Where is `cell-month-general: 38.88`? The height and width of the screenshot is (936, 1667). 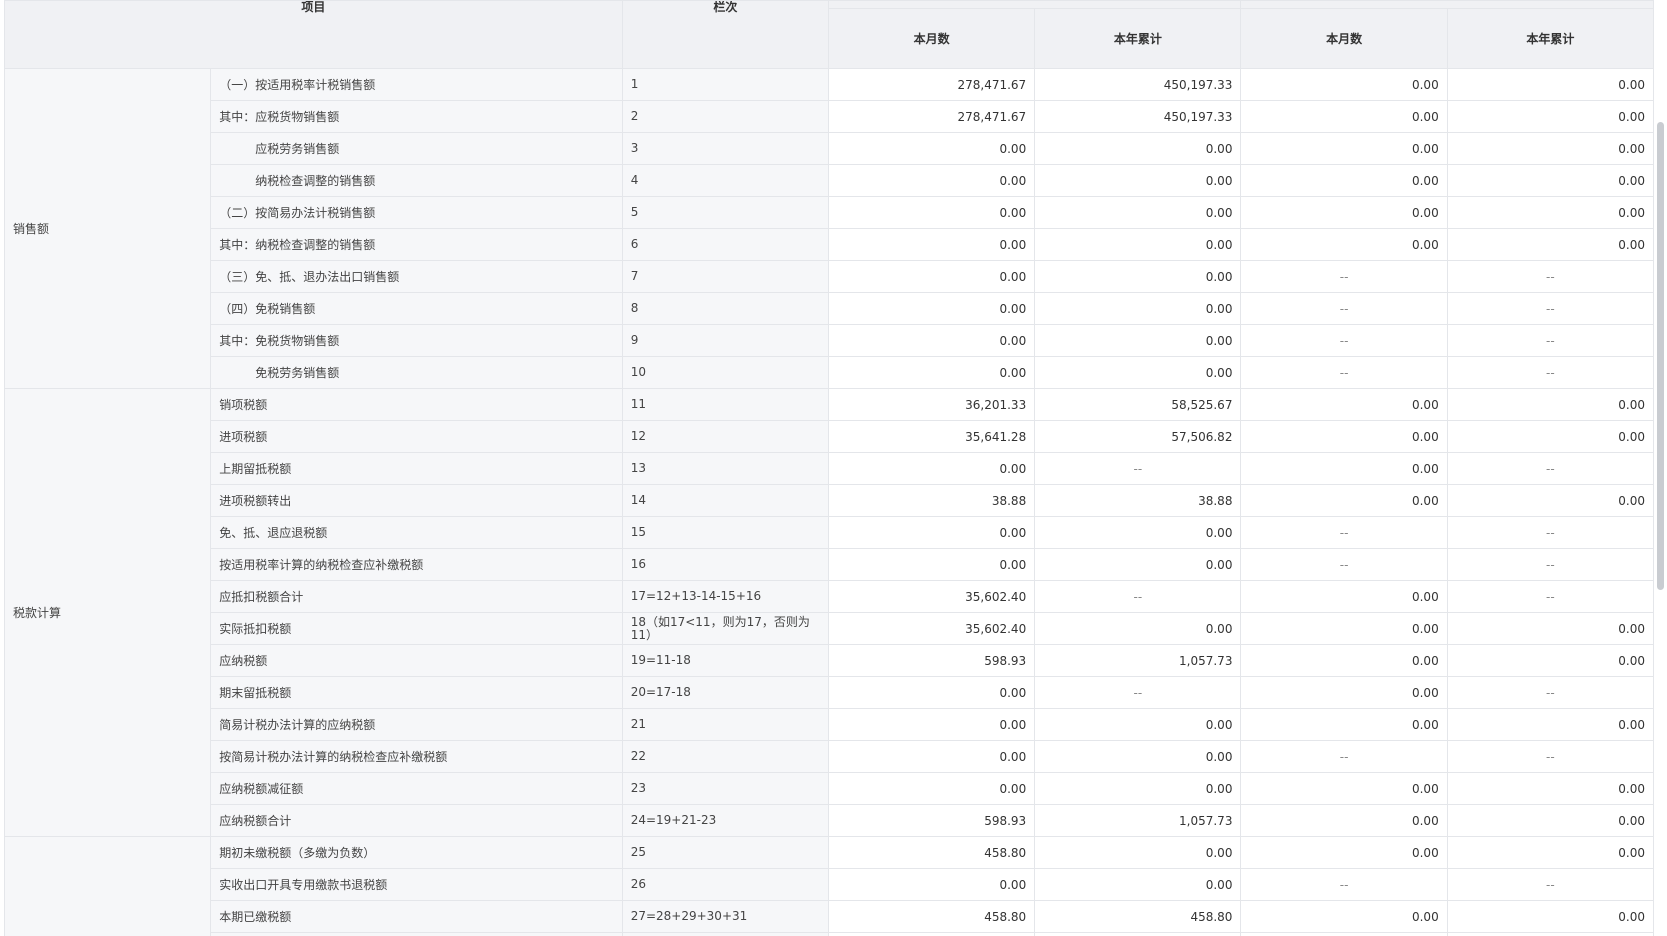 cell-month-general: 38.88 is located at coordinates (931, 500).